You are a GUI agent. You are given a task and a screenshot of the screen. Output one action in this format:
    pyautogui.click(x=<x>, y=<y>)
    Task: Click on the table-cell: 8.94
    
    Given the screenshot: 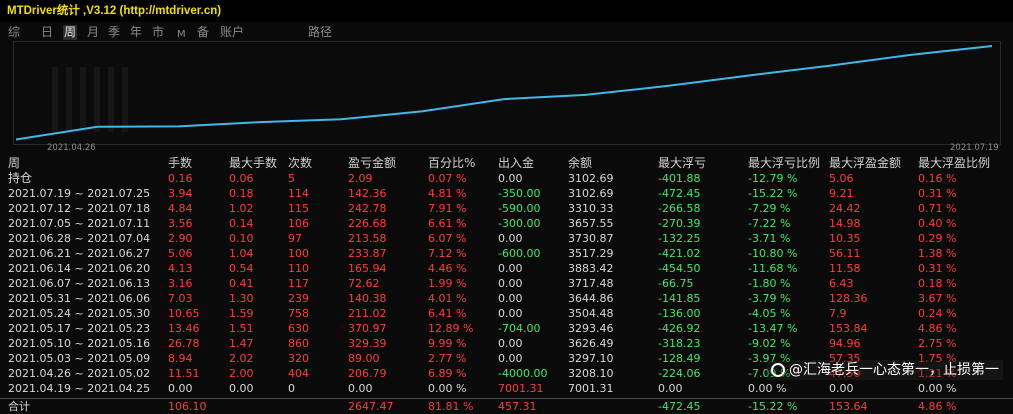 What is the action you would take?
    pyautogui.click(x=180, y=358)
    